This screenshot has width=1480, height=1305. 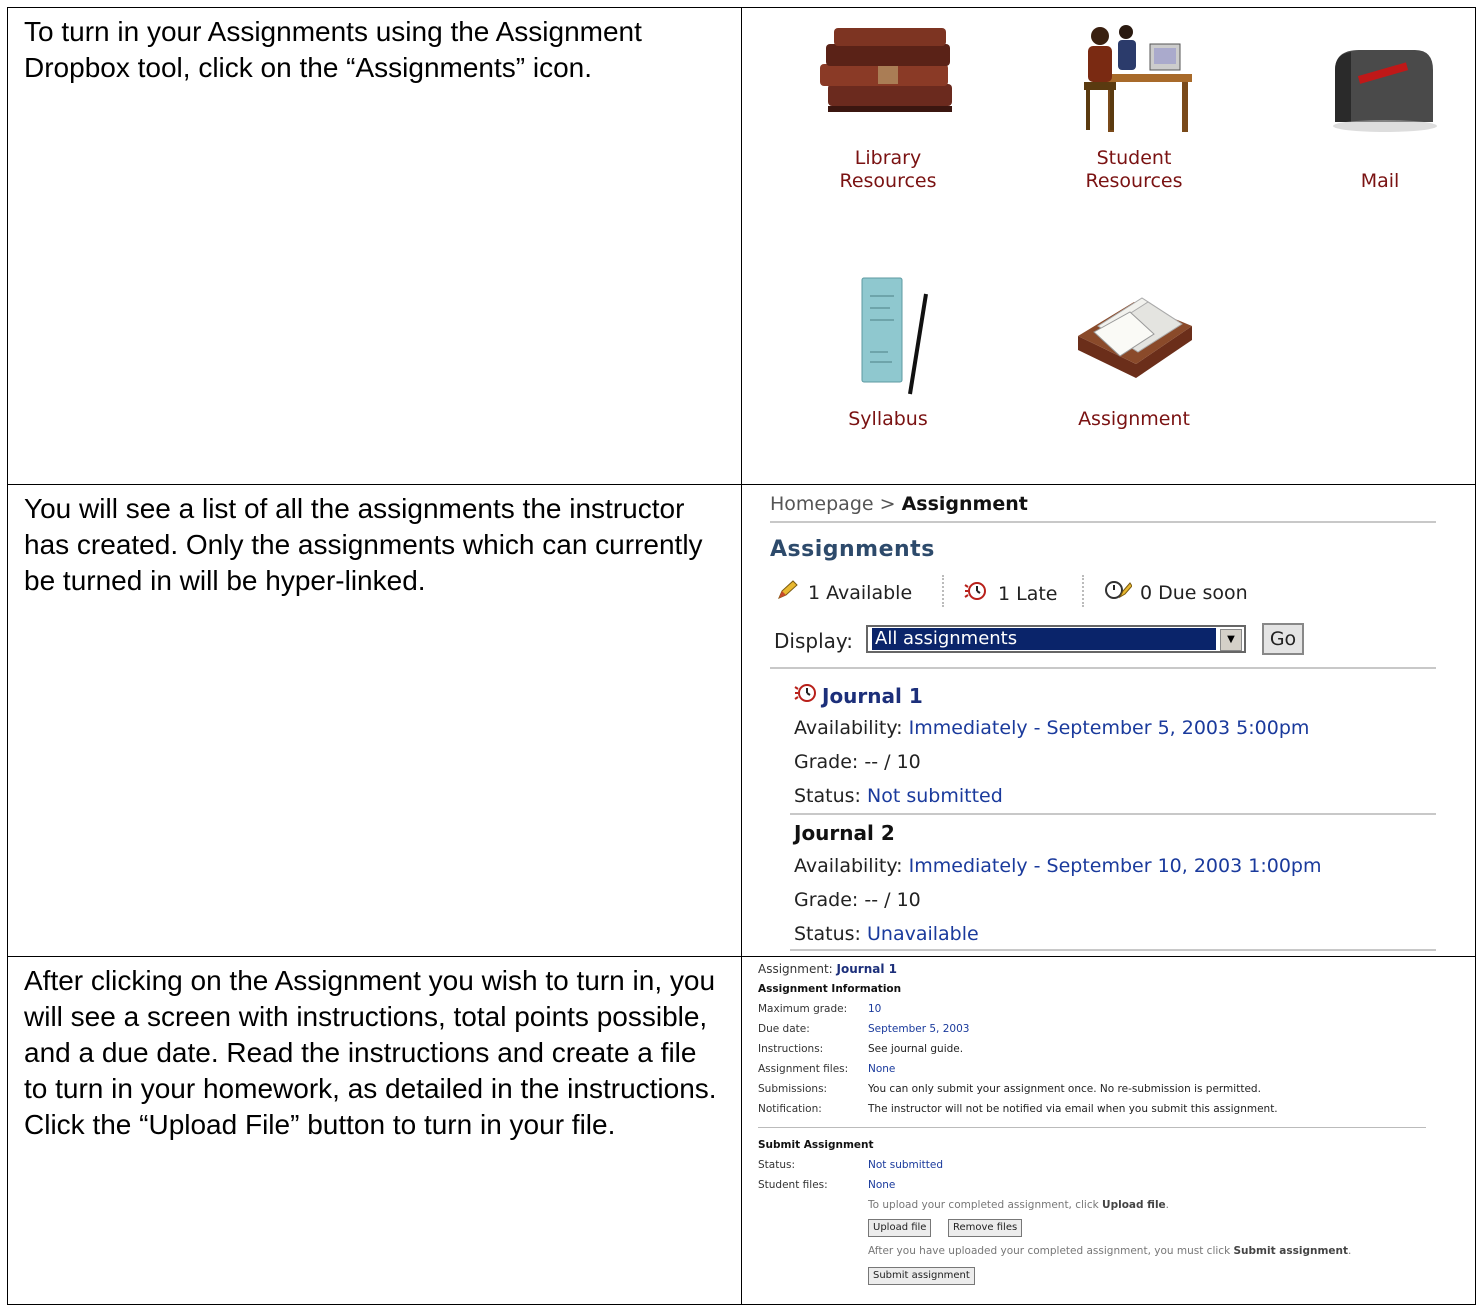 I want to click on student-resources-link: Student Resources, so click(x=1134, y=107).